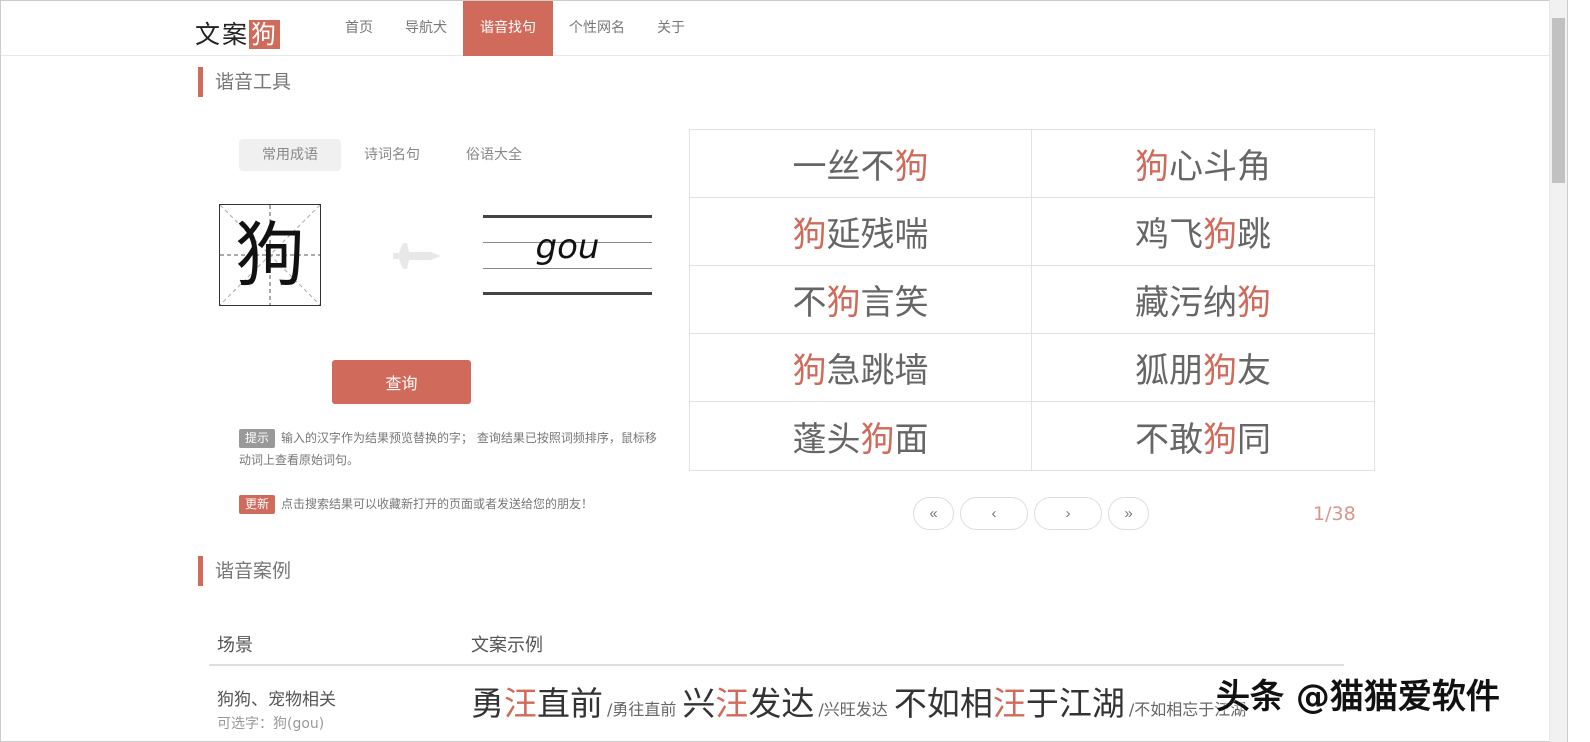 The width and height of the screenshot is (1590, 742). What do you see at coordinates (276, 700) in the screenshot?
I see `scene-label: 狗狗、宠物相关` at bounding box center [276, 700].